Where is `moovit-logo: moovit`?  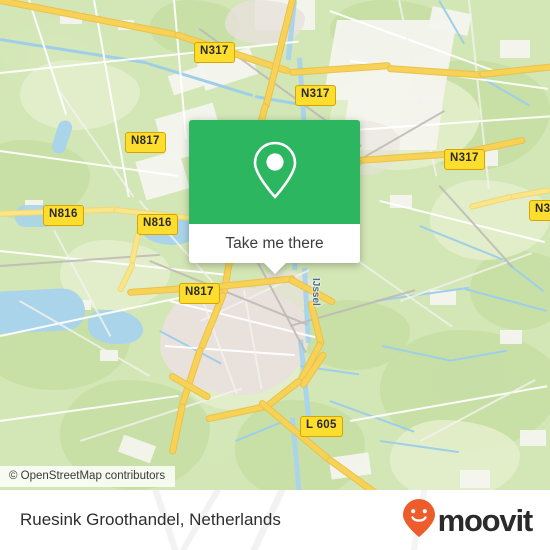
moovit-logo: moovit is located at coordinates (468, 520).